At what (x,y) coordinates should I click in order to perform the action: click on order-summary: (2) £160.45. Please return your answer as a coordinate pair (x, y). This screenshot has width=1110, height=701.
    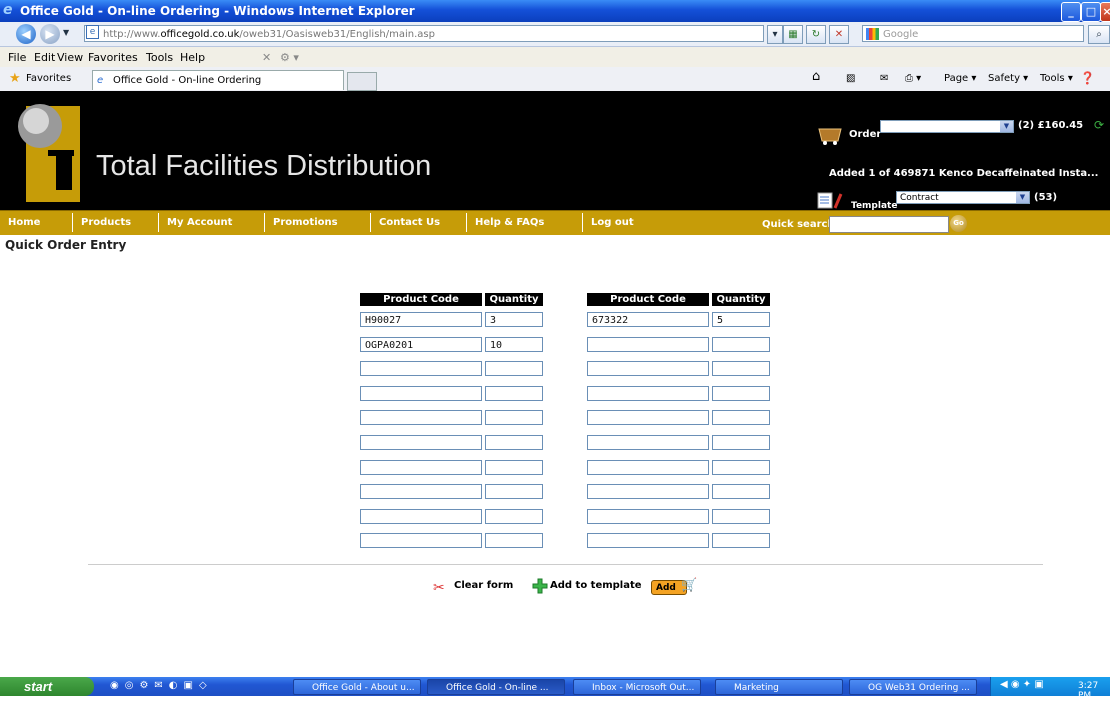
    Looking at the image, I should click on (1050, 125).